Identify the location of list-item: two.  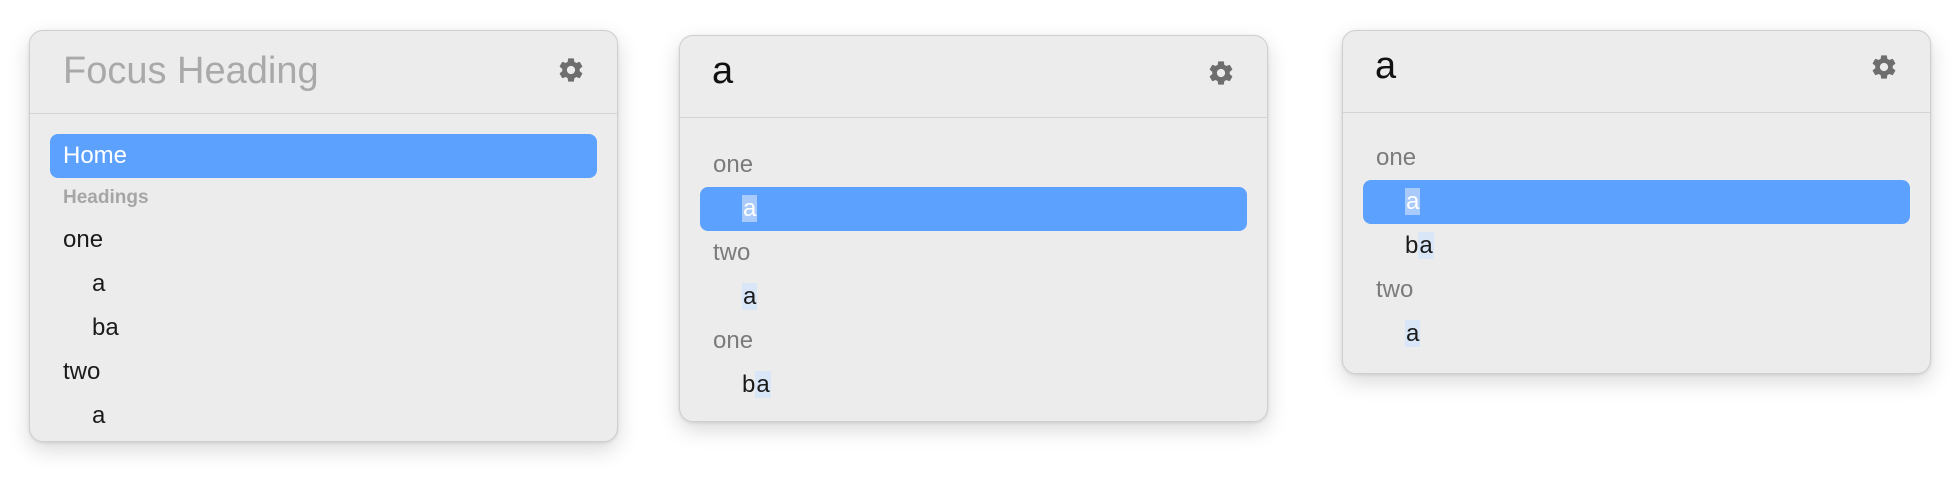
(323, 372).